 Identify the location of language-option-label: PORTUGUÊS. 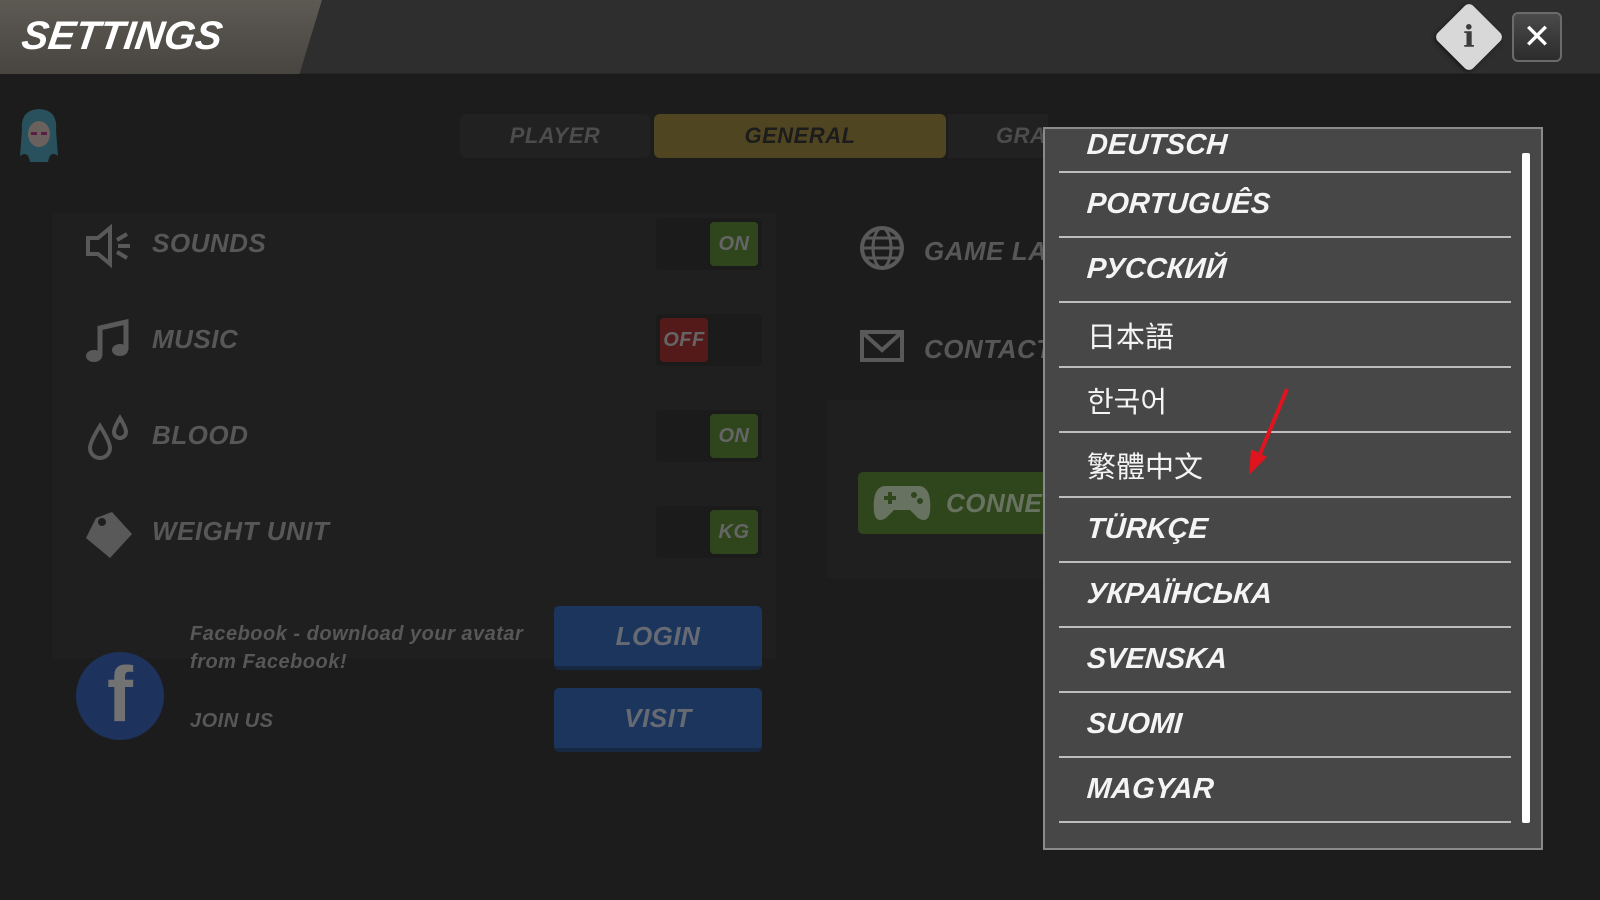
(1178, 204).